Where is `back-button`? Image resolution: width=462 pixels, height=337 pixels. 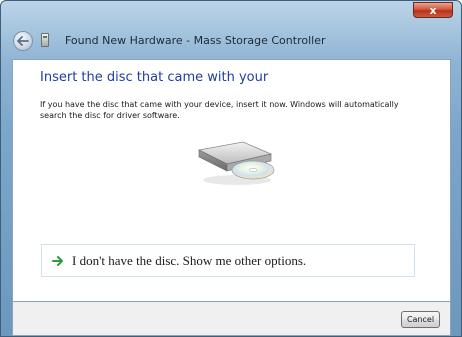
back-button is located at coordinates (23, 41).